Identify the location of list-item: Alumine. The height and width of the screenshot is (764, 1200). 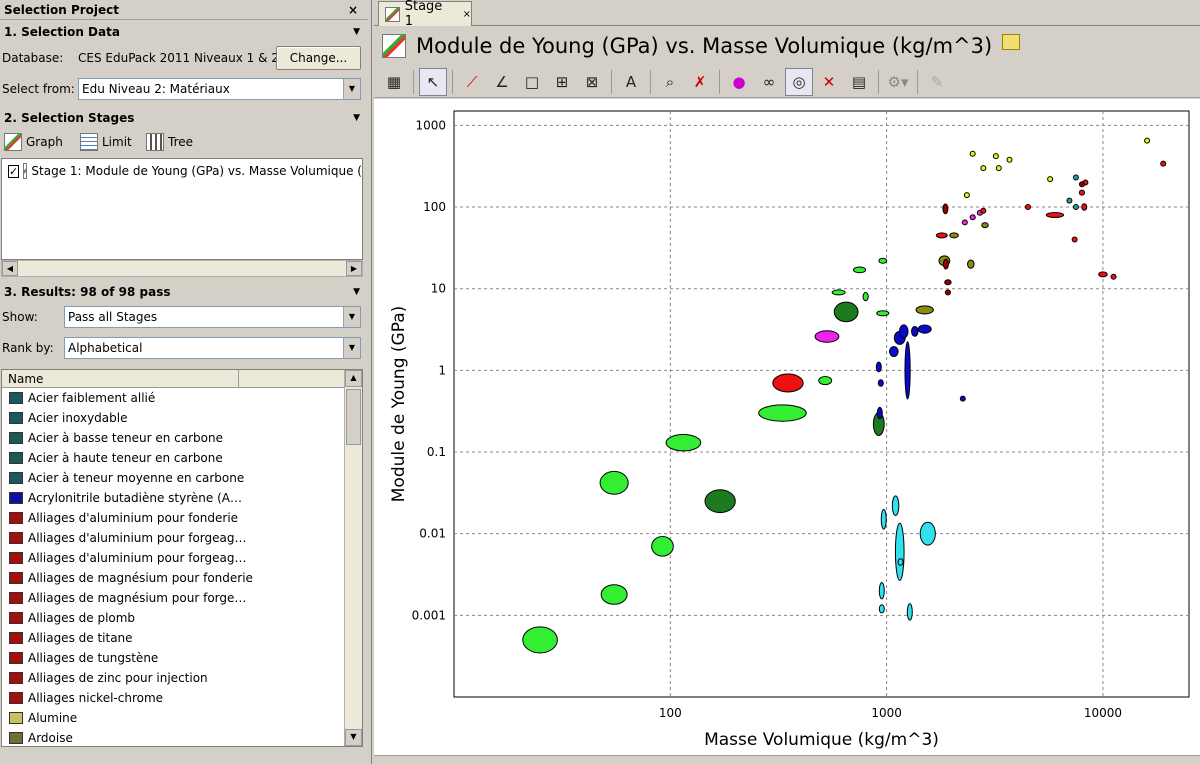
(172, 718).